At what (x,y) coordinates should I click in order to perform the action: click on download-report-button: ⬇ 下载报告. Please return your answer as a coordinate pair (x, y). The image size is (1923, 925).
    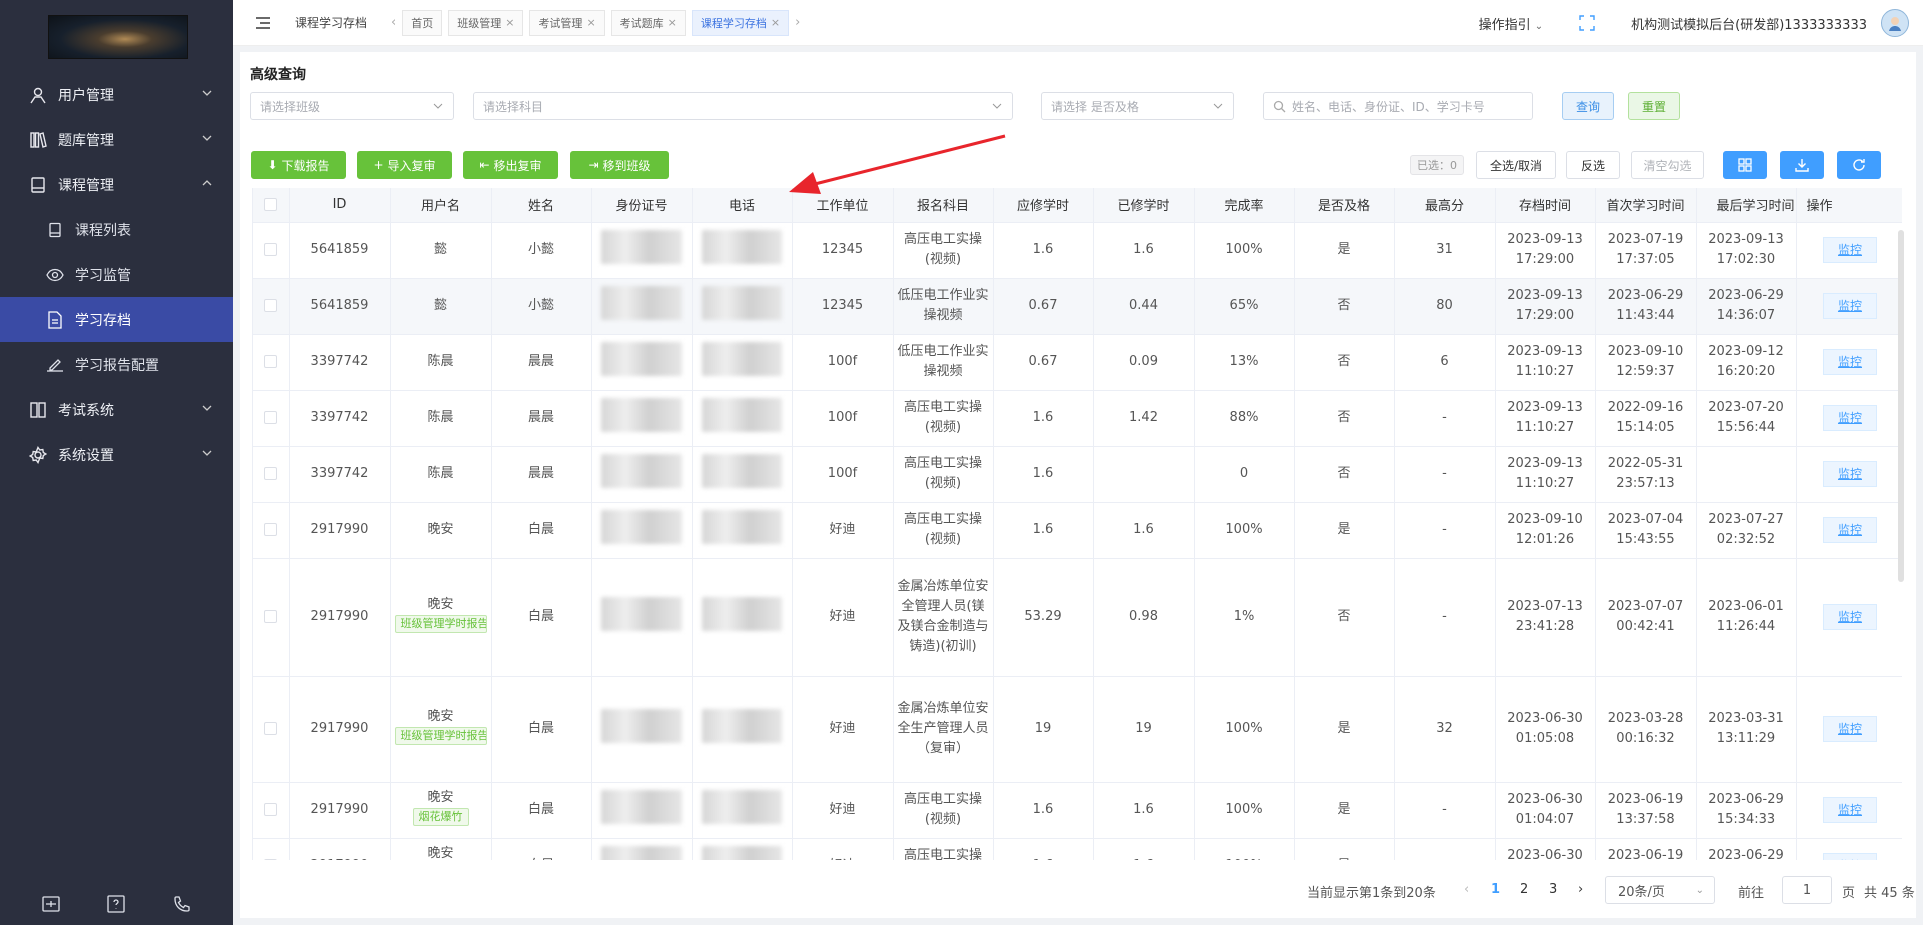
    Looking at the image, I should click on (298, 165).